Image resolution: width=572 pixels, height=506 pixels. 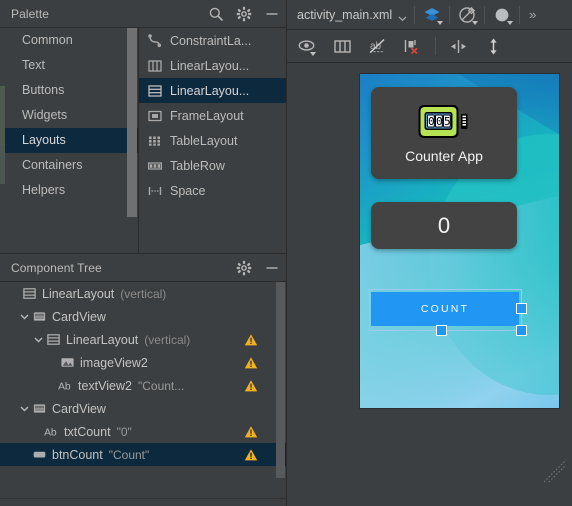 I want to click on theme-icon, so click(x=503, y=15).